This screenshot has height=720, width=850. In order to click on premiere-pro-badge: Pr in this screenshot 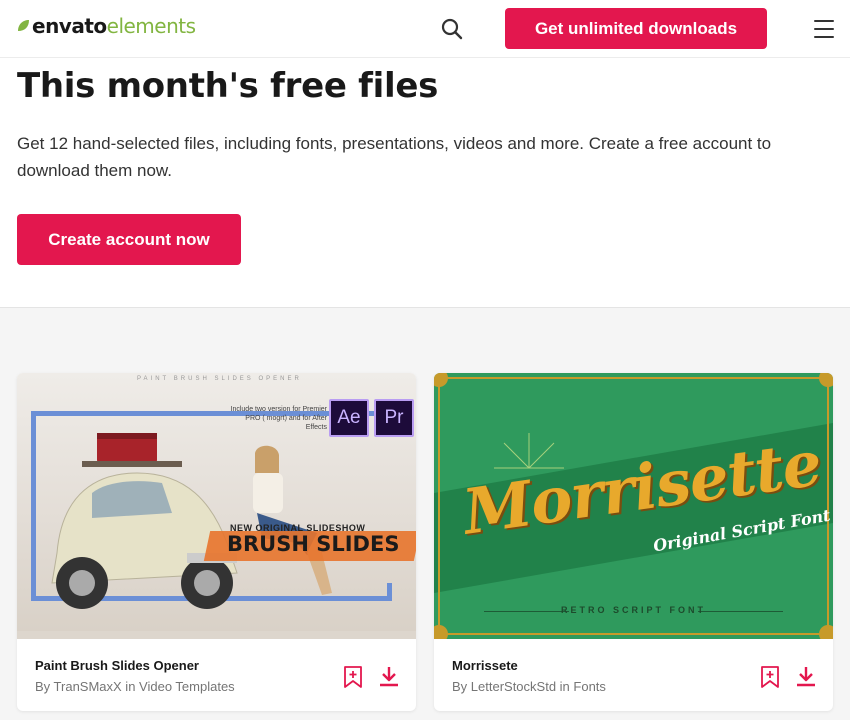, I will do `click(394, 418)`.